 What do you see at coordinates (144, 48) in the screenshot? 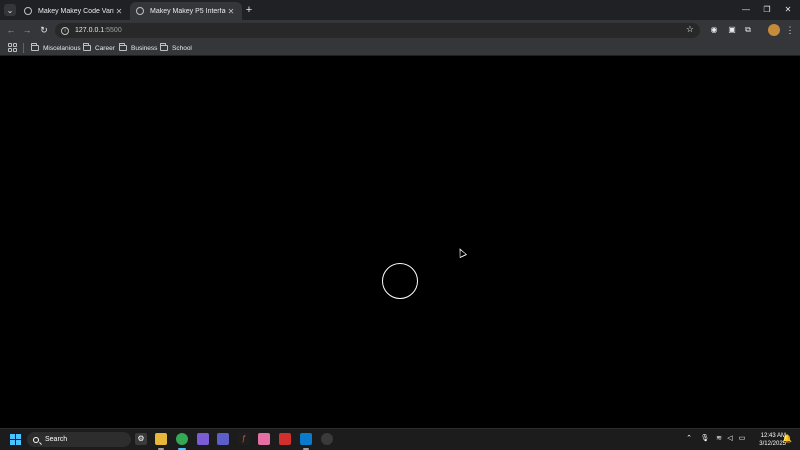
I see `bookmark-label: Business` at bounding box center [144, 48].